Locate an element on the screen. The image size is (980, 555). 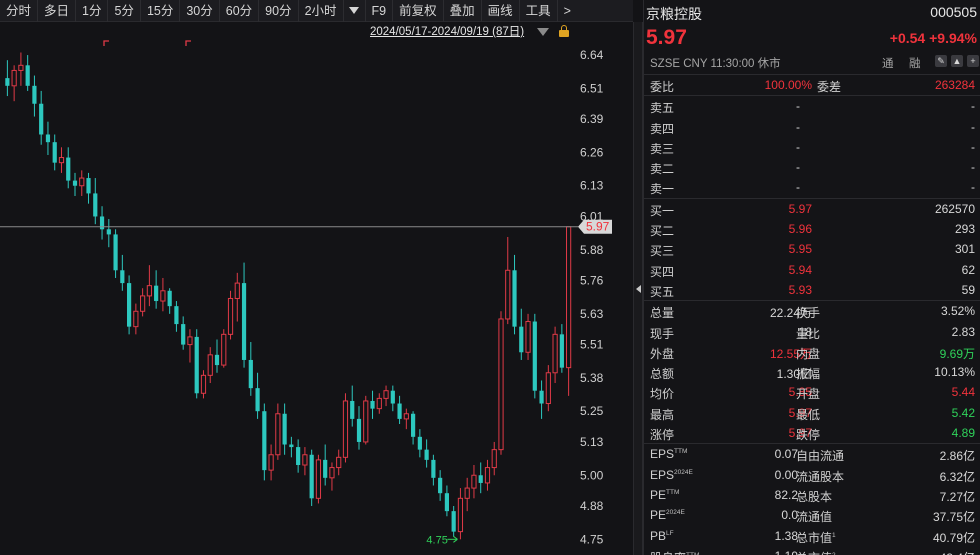
ask-row: 卖四 - - is located at coordinates (812, 127).